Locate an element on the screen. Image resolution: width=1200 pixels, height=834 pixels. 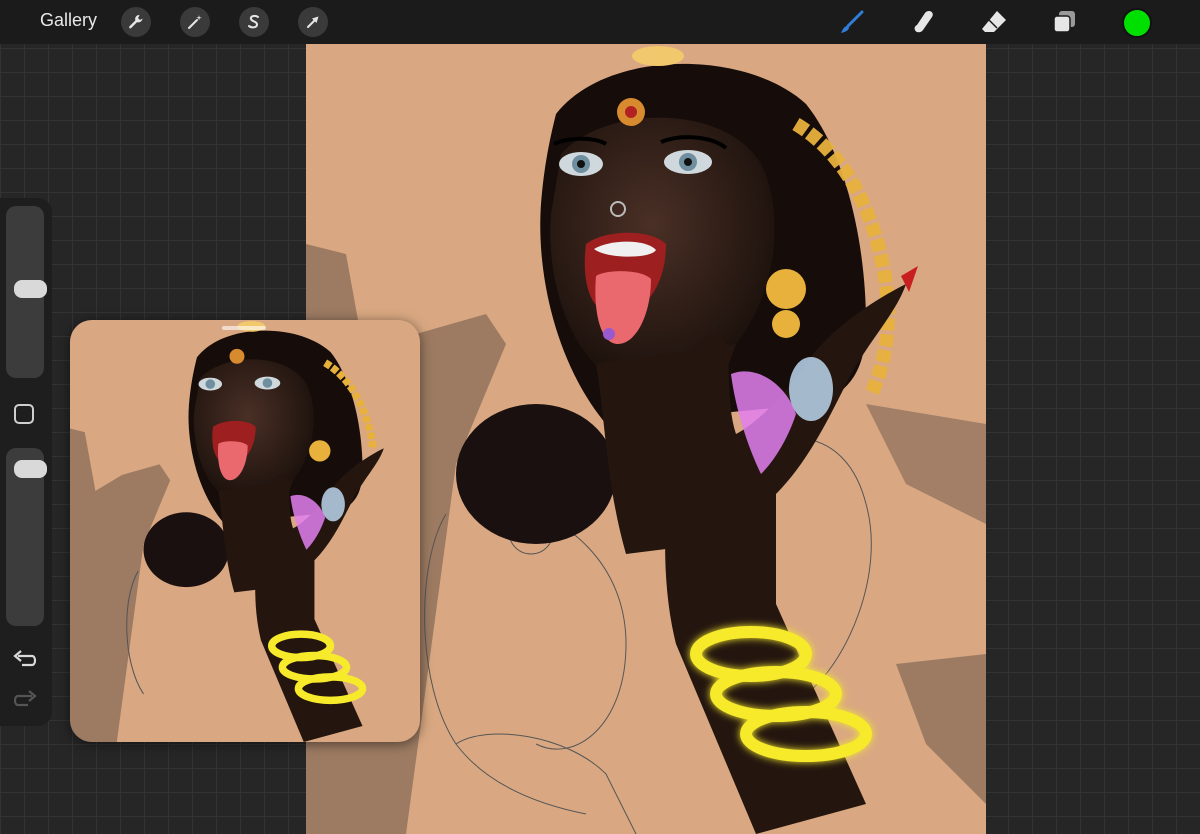
brush-tool-button is located at coordinates (852, 22).